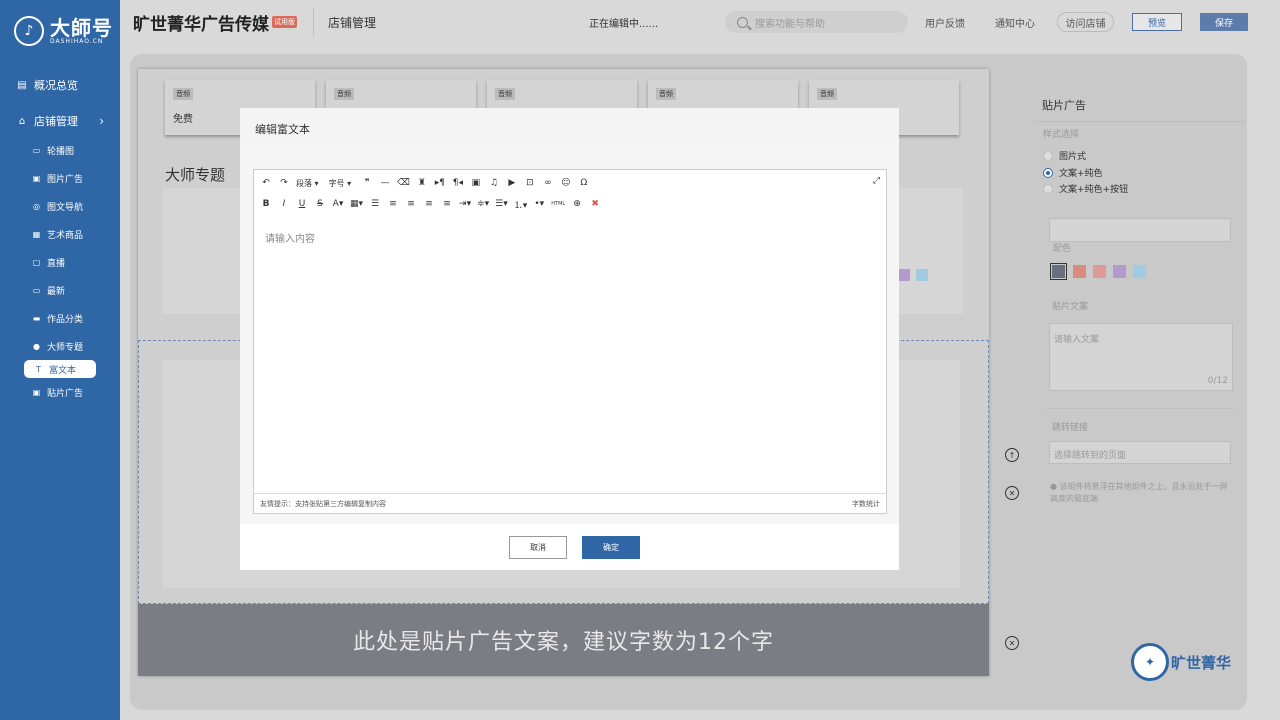 The height and width of the screenshot is (720, 1280). What do you see at coordinates (538, 547) in the screenshot?
I see `cancel-button: 取消` at bounding box center [538, 547].